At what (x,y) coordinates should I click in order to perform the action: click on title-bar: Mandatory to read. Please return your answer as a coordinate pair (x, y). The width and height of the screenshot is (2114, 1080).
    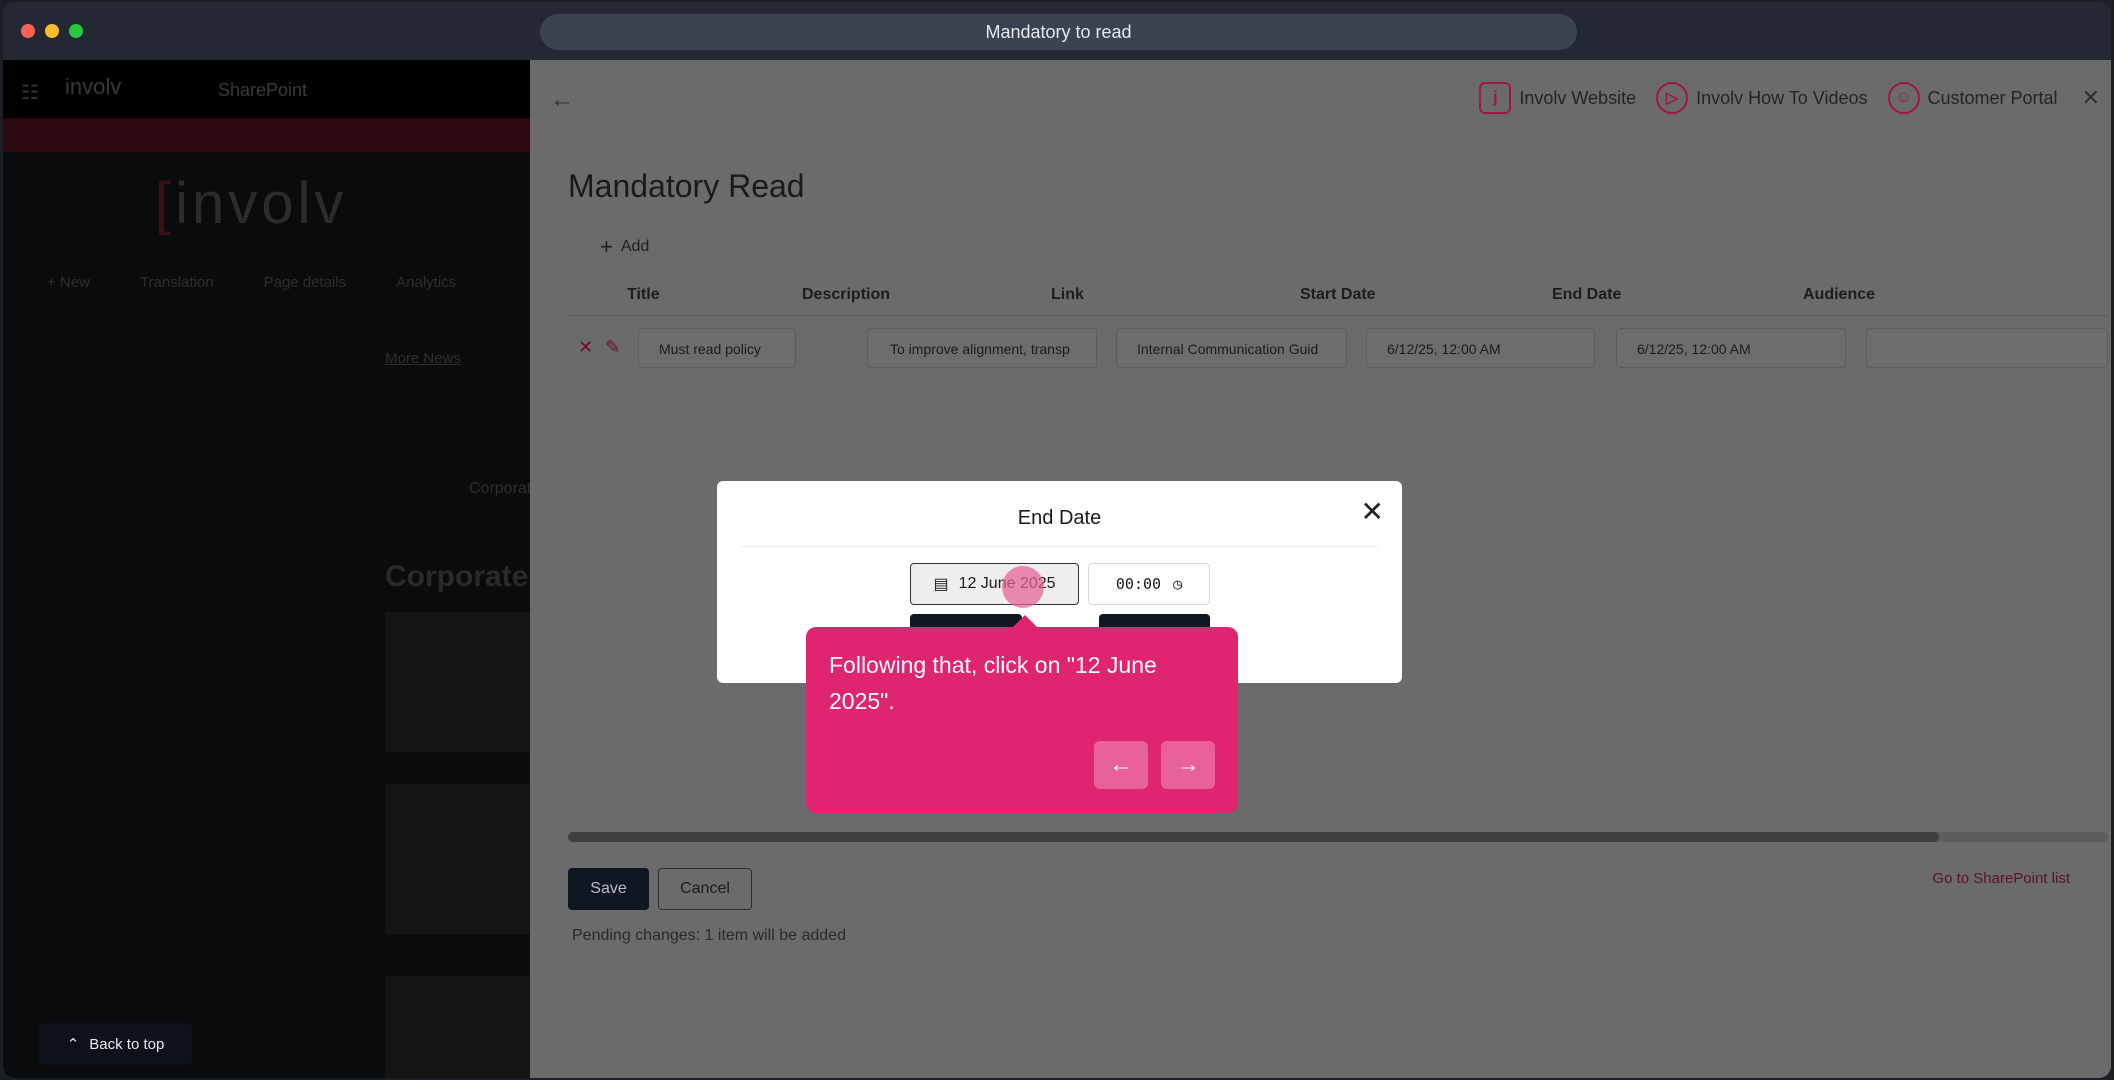
    Looking at the image, I should click on (1057, 31).